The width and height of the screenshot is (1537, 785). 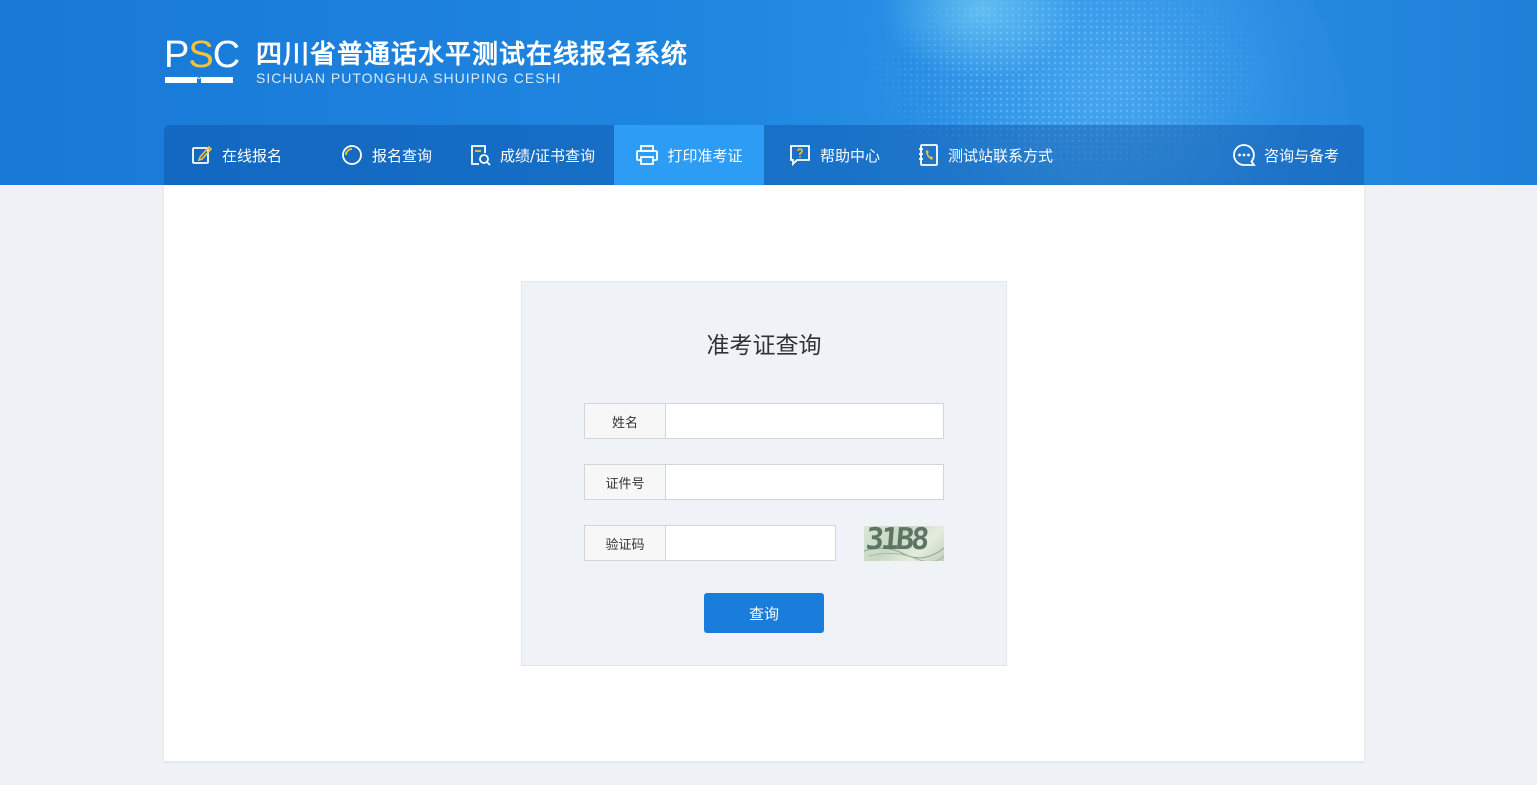 What do you see at coordinates (805, 421) in the screenshot?
I see `name-input` at bounding box center [805, 421].